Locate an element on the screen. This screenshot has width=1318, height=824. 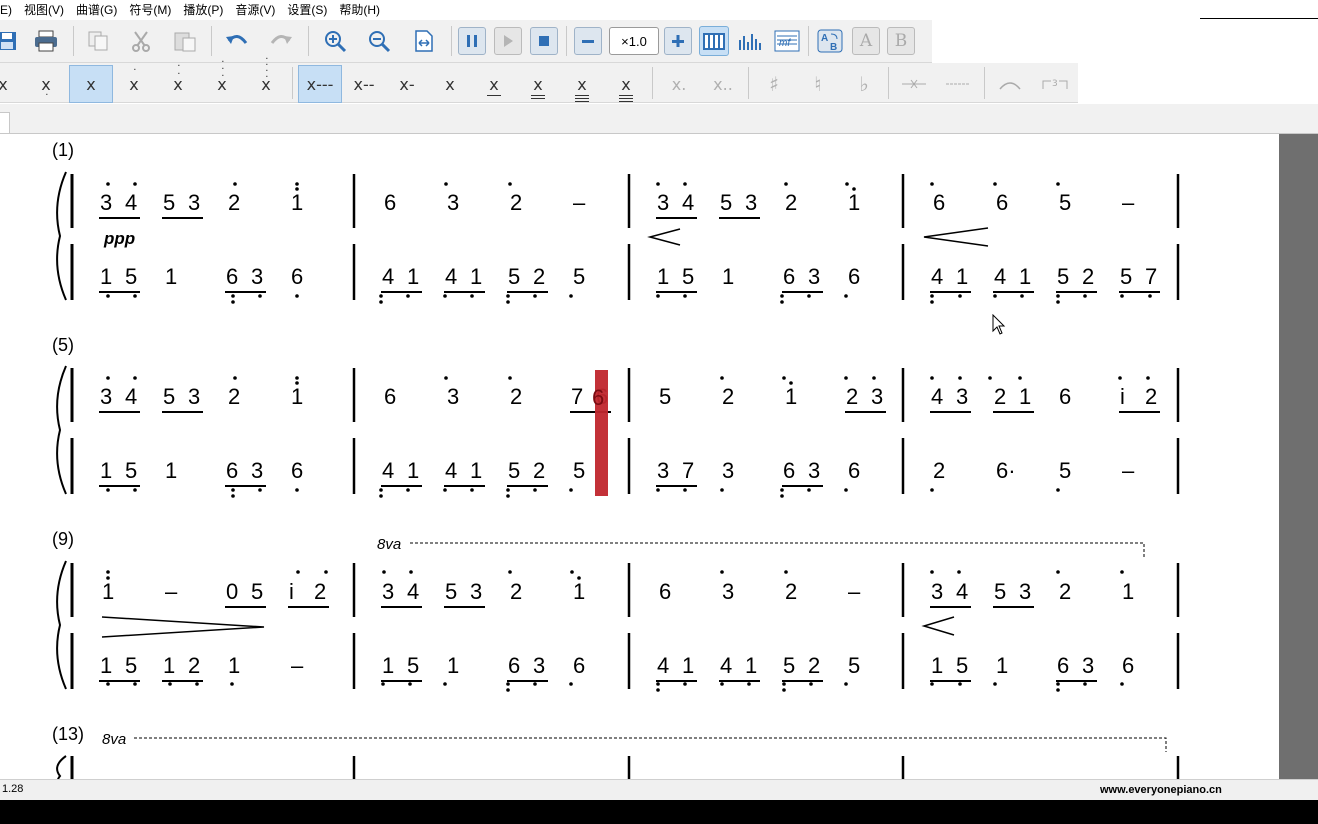
zoom-out-icon is located at coordinates (379, 41).